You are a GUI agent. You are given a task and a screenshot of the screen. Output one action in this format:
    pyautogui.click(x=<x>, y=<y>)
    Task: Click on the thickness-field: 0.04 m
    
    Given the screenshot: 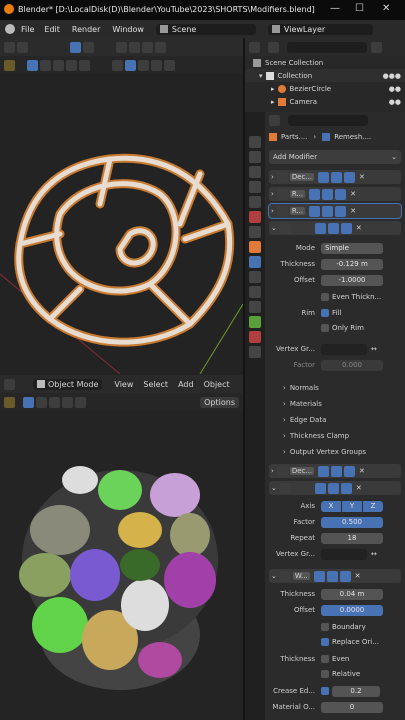 What is the action you would take?
    pyautogui.click(x=352, y=594)
    